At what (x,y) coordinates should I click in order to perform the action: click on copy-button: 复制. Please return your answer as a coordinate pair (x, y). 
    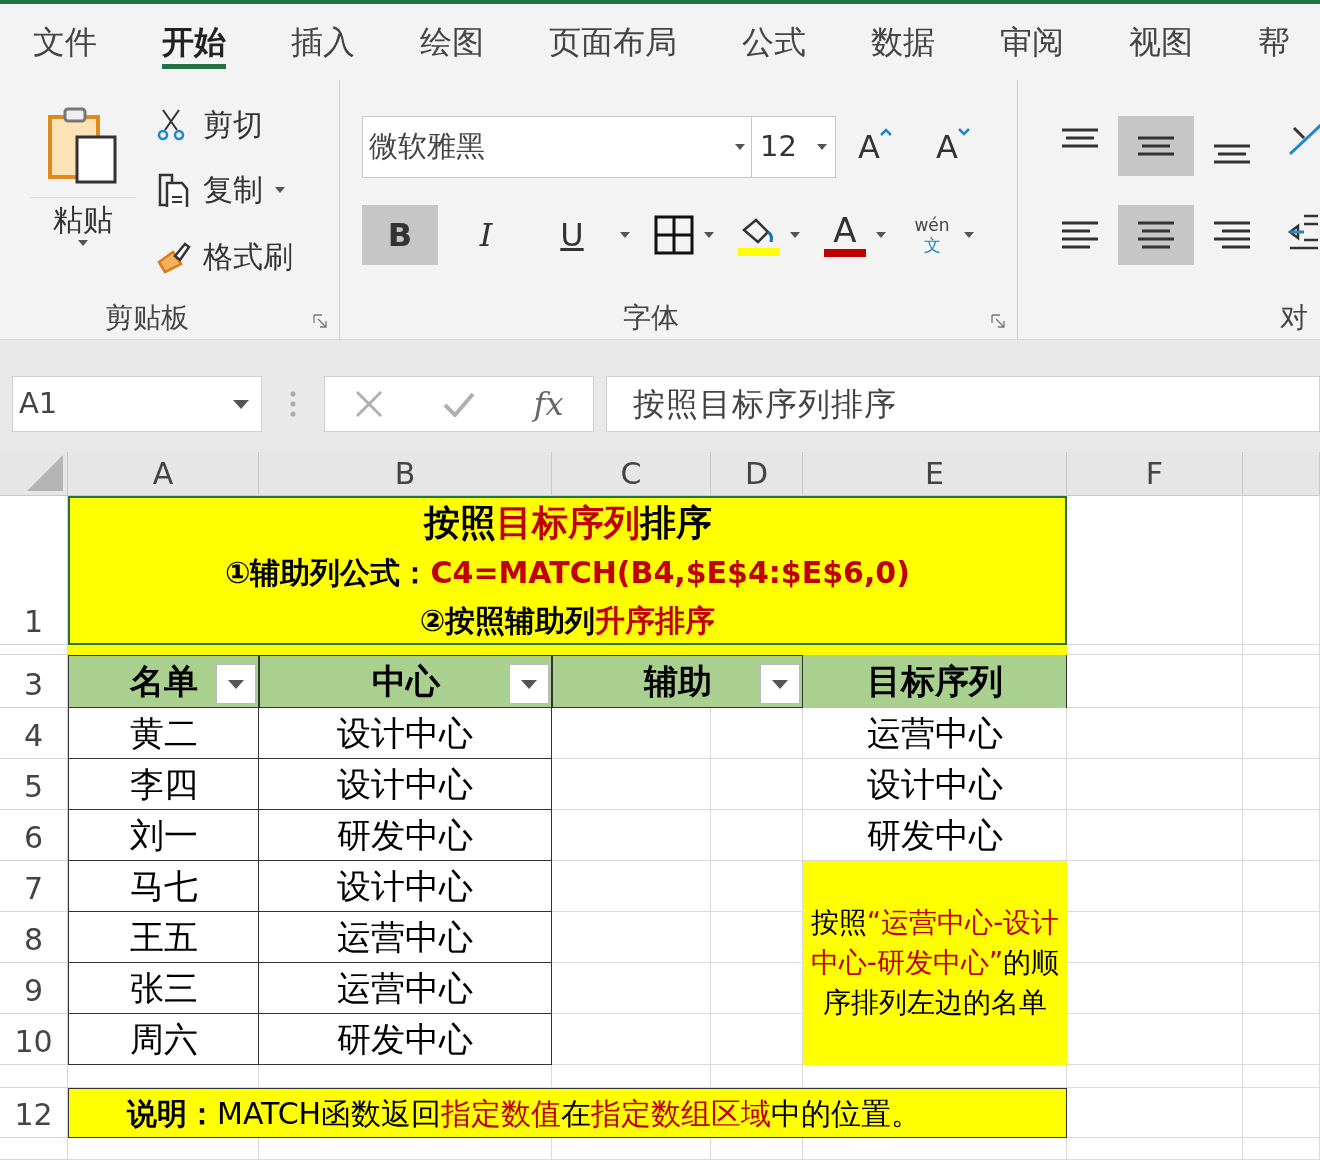
    Looking at the image, I should click on (221, 190).